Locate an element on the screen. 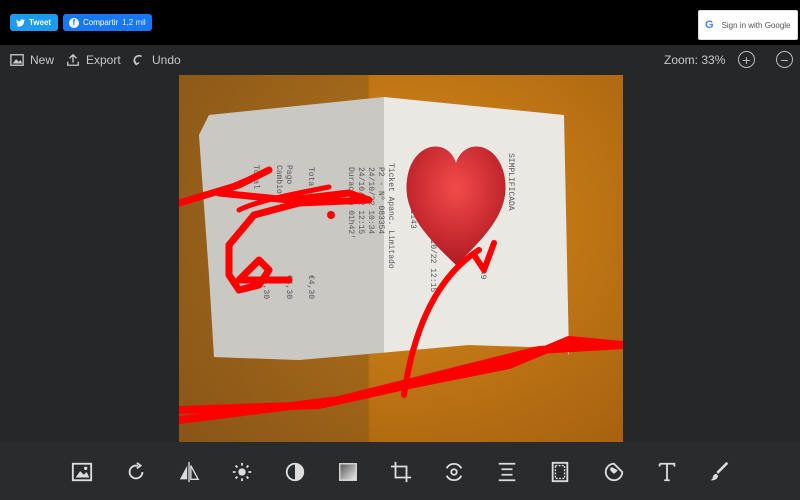  svg-text: SIMPLIFICADA is located at coordinates (510, 182).